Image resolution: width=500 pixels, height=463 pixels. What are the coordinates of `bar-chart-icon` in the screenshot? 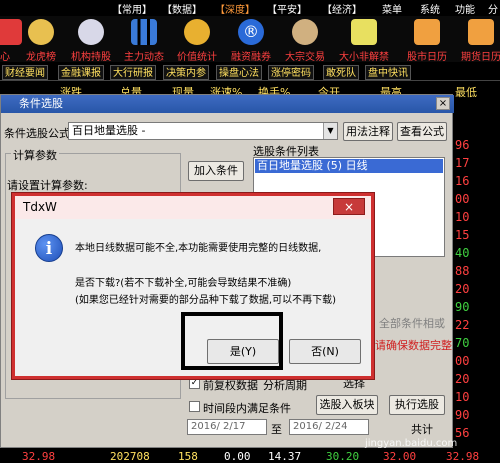 It's located at (144, 32).